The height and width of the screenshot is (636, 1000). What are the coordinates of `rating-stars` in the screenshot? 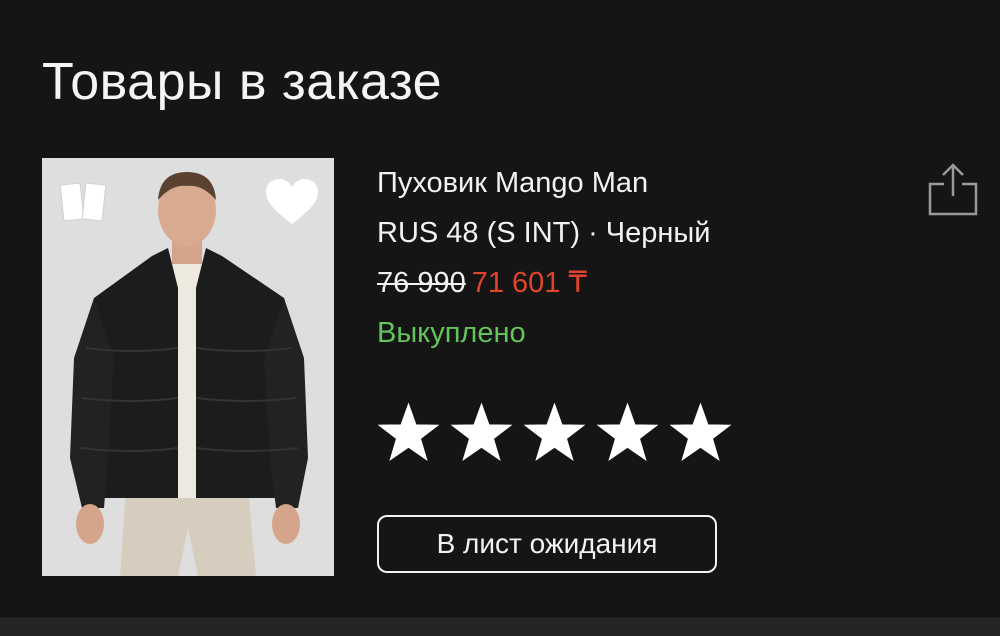 It's located at (554, 432).